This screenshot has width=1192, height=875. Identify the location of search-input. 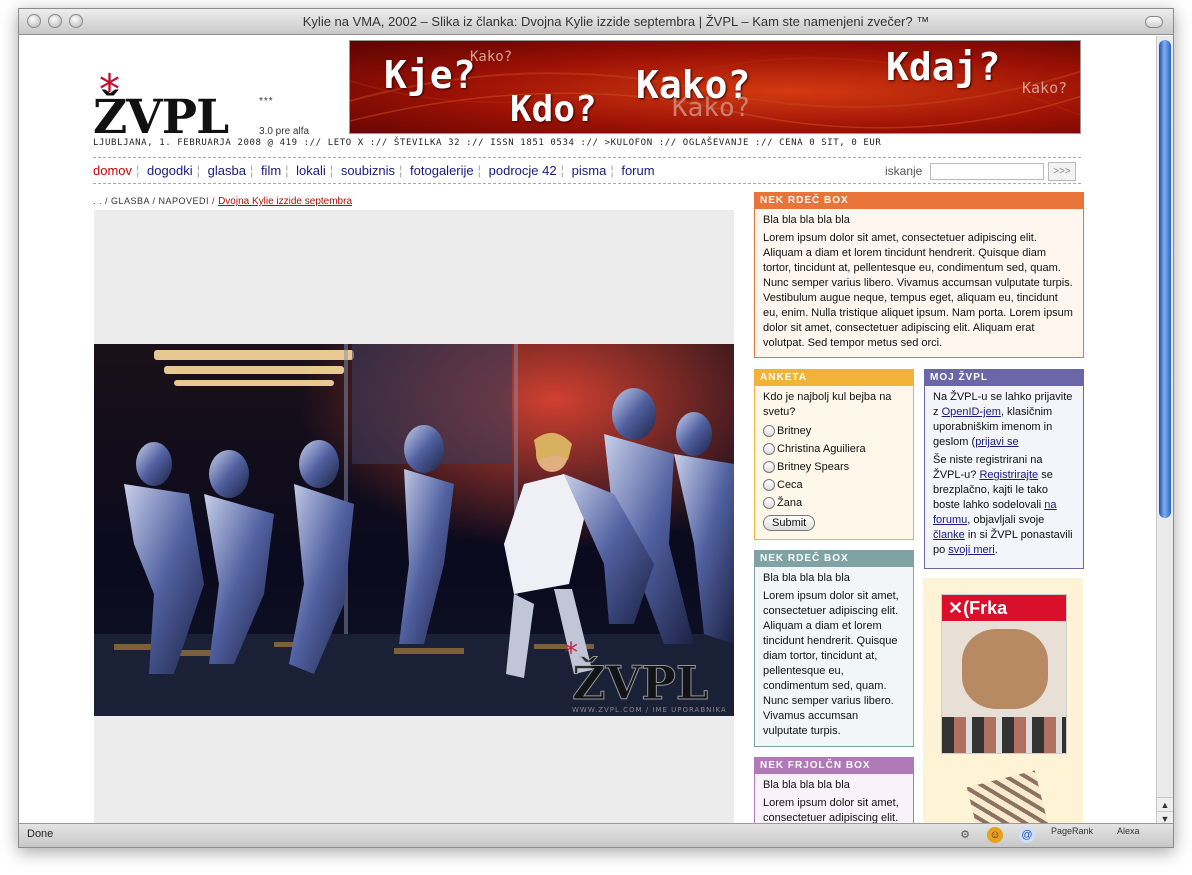
(987, 171).